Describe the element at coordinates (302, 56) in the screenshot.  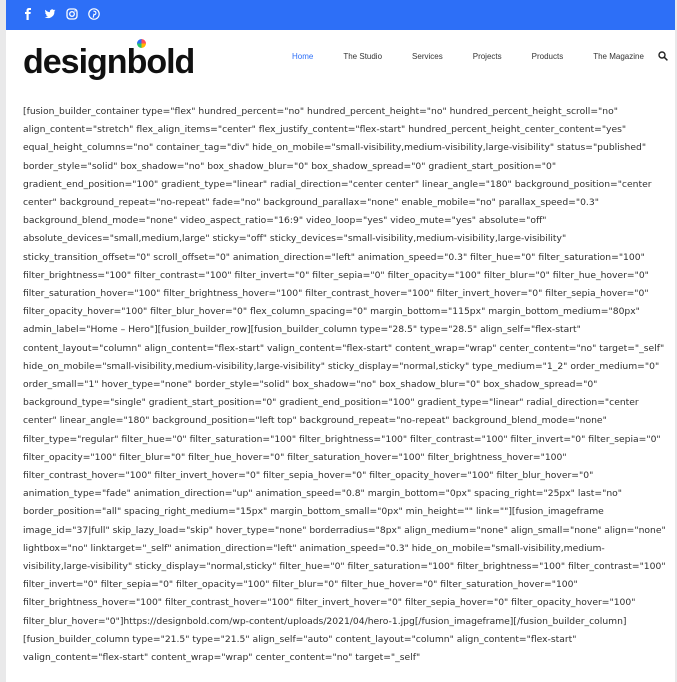
I see `nav-item-home: Home` at that location.